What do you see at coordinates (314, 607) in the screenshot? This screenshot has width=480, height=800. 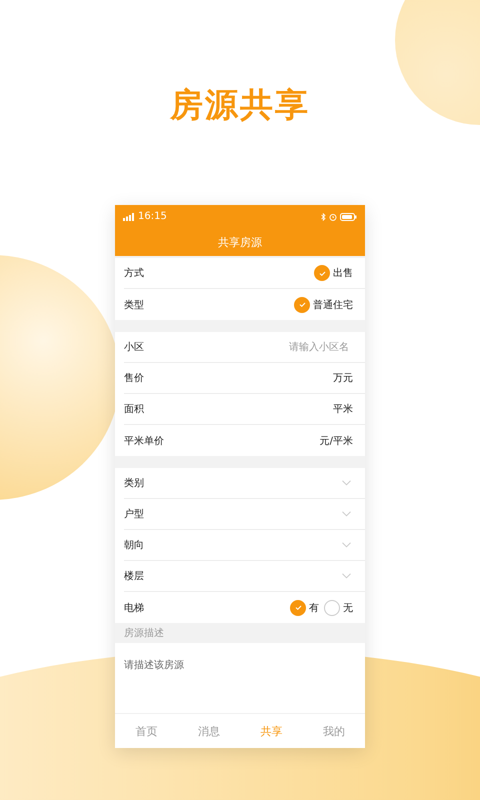 I see `option-label: 有` at bounding box center [314, 607].